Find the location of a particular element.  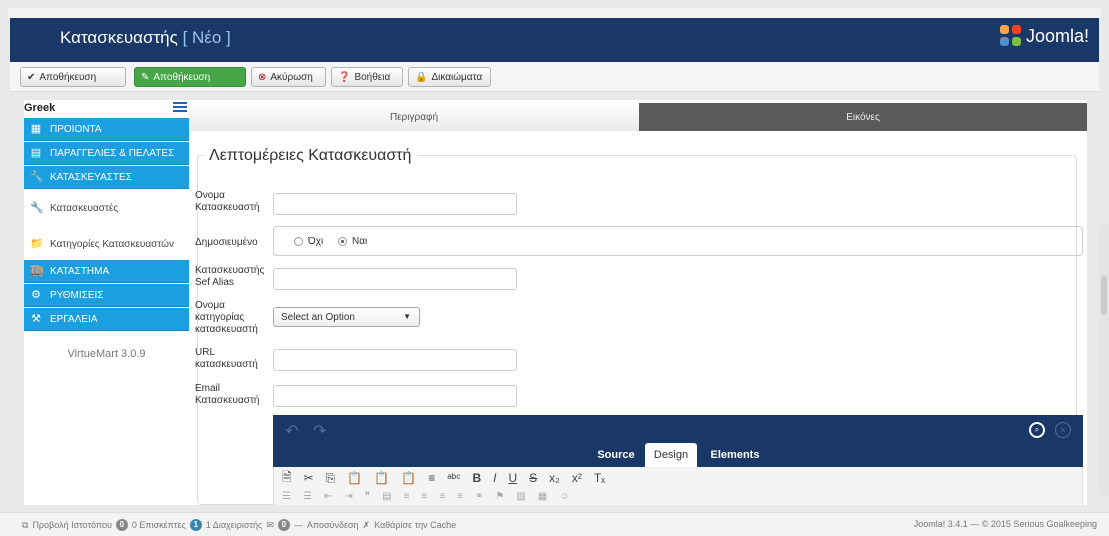

help-icon: ❓ is located at coordinates (344, 77).